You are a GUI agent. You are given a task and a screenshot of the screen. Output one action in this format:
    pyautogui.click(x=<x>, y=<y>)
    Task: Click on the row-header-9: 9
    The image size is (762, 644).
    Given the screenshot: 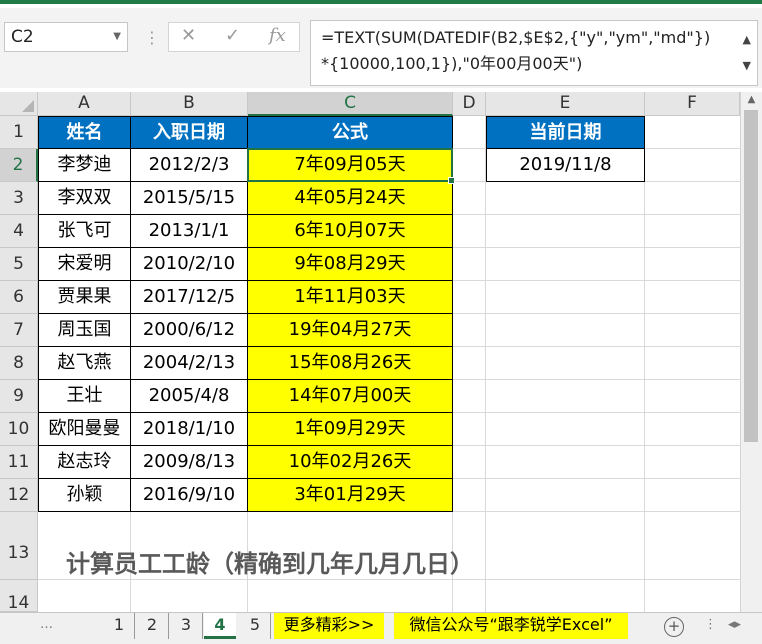 What is the action you would take?
    pyautogui.click(x=19, y=396)
    